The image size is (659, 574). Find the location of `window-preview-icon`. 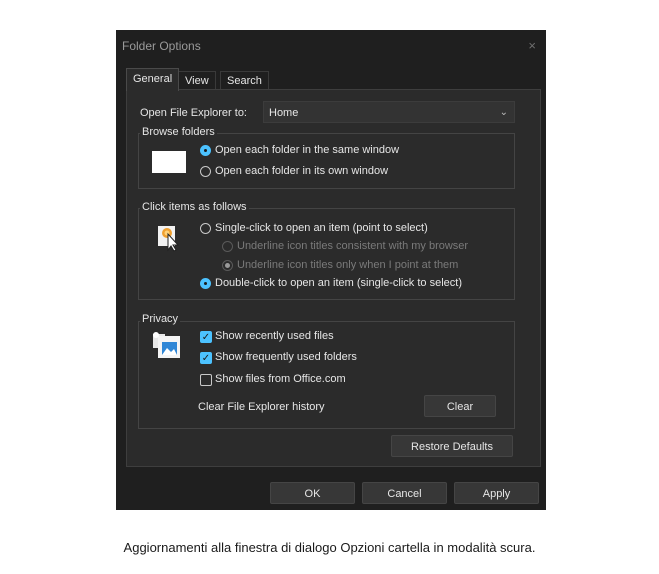

window-preview-icon is located at coordinates (169, 162).